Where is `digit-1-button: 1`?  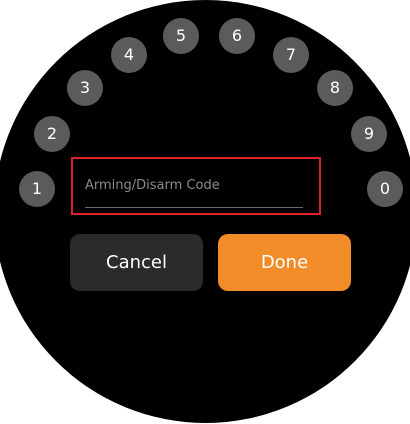
digit-1-button: 1 is located at coordinates (37, 189).